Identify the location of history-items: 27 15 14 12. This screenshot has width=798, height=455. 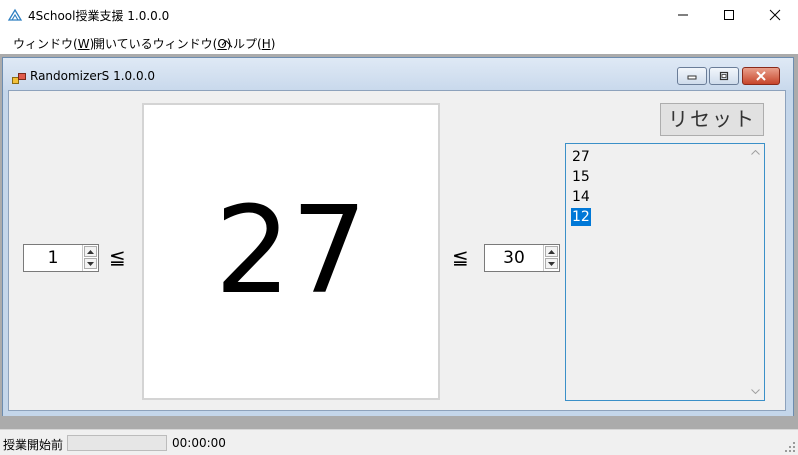
(656, 187).